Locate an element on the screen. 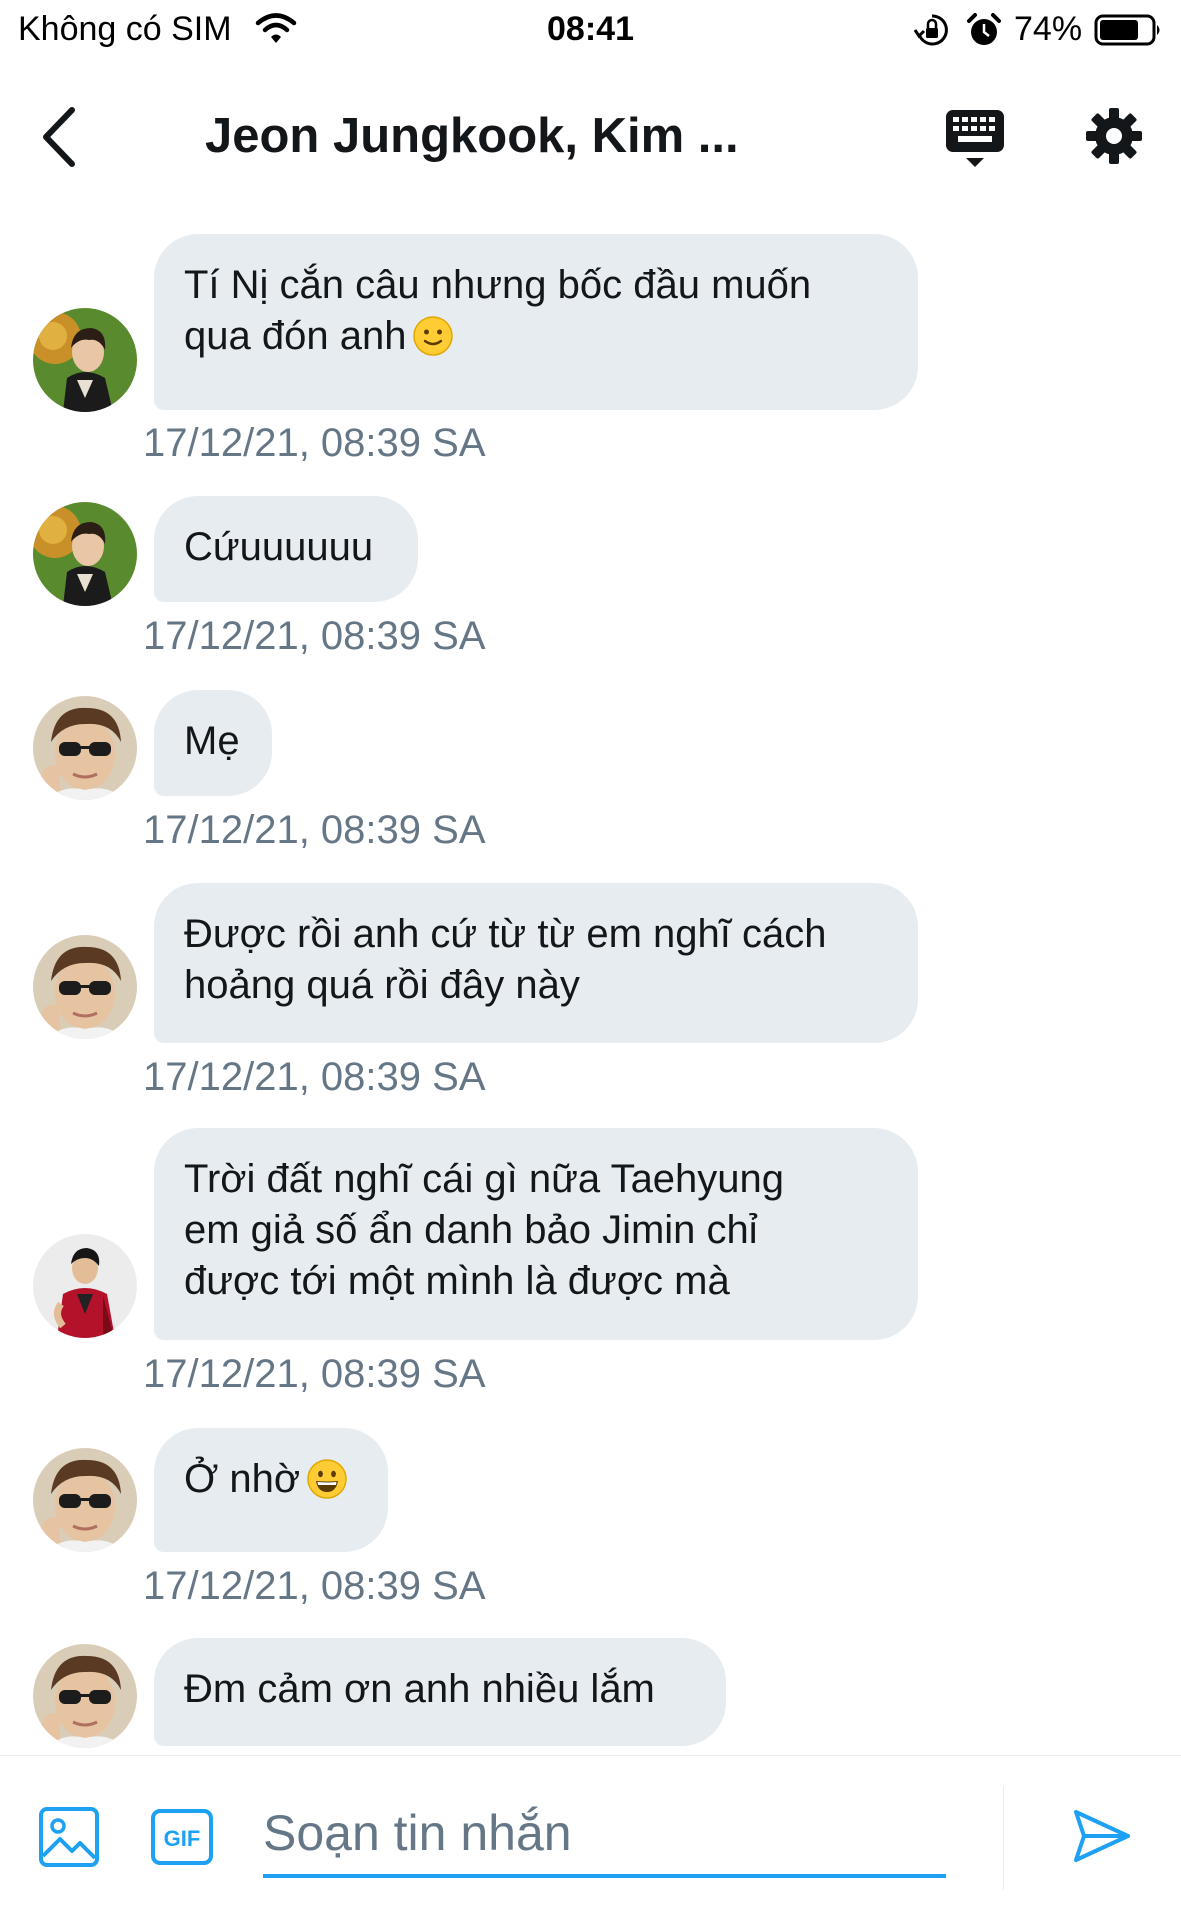 The image size is (1181, 1921). back-chevron-icon is located at coordinates (59, 137).